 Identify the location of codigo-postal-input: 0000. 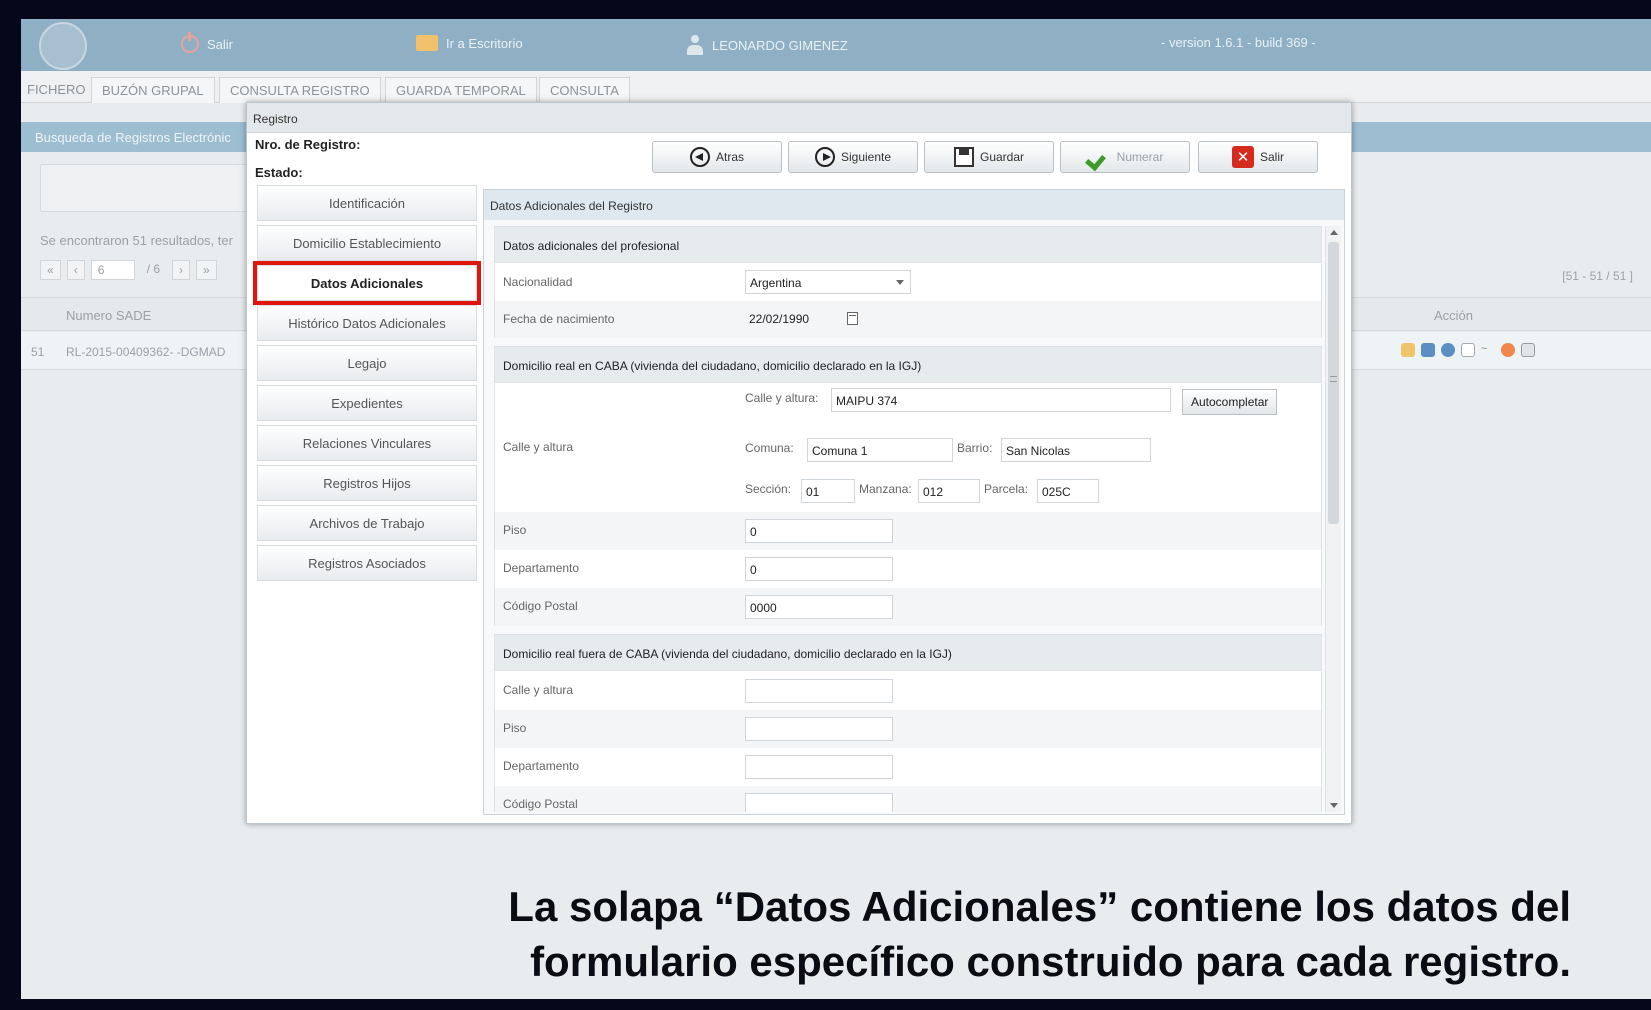
(819, 607).